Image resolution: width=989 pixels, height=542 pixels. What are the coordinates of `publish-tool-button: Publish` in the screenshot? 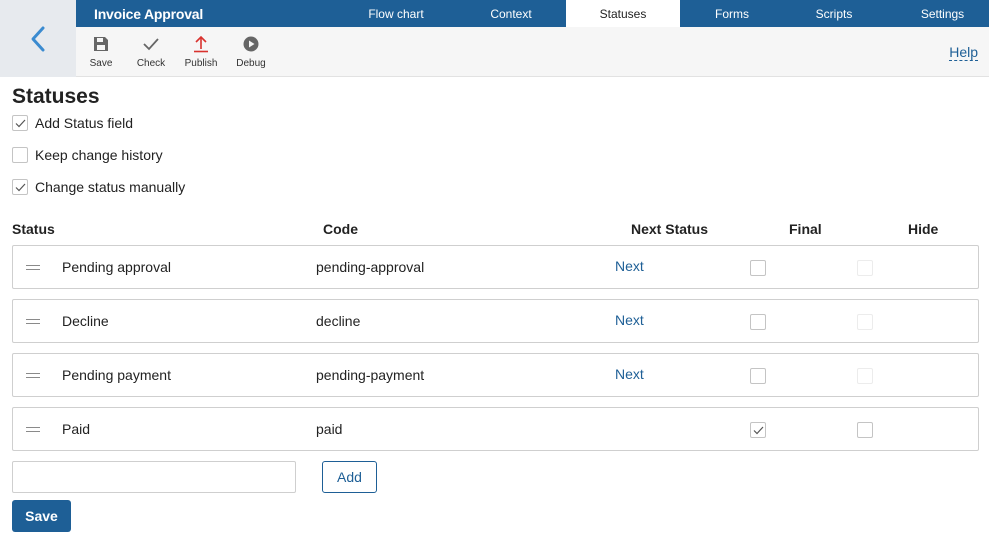 It's located at (201, 51).